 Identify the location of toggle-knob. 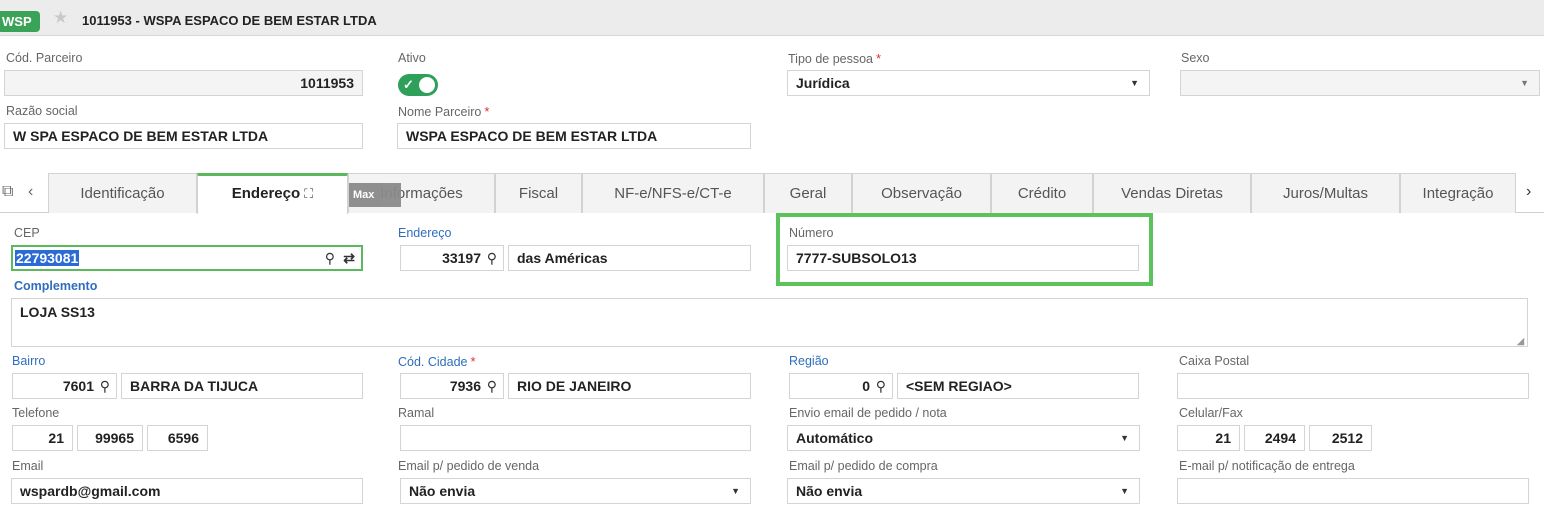
(427, 85).